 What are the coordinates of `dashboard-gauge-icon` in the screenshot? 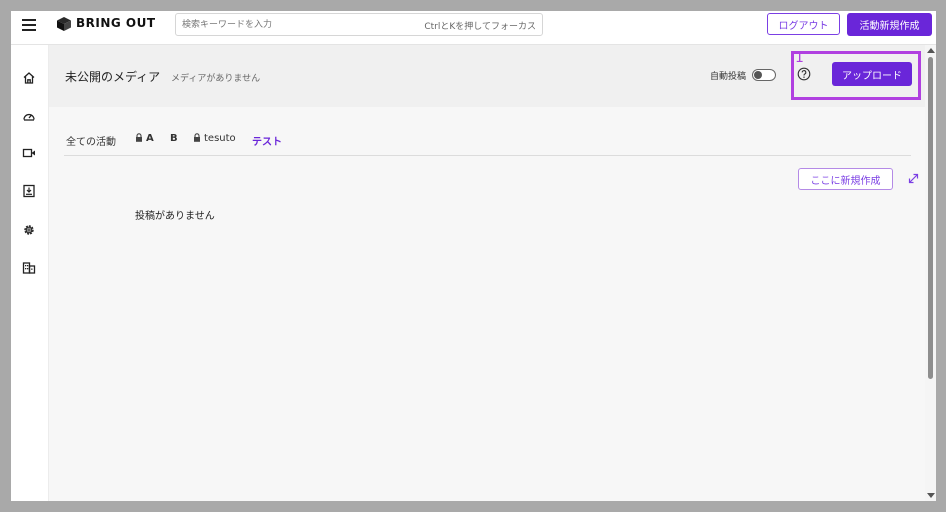 It's located at (29, 116).